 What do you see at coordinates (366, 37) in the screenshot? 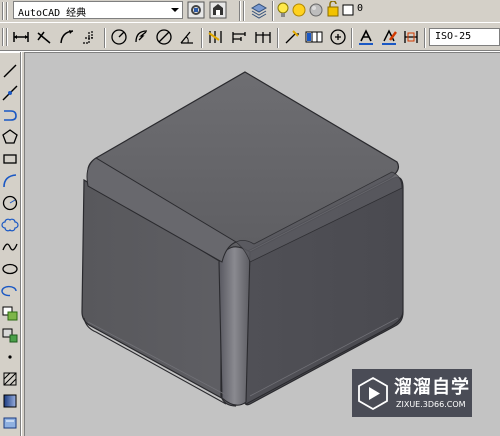
I see `dimension-edit-icon` at bounding box center [366, 37].